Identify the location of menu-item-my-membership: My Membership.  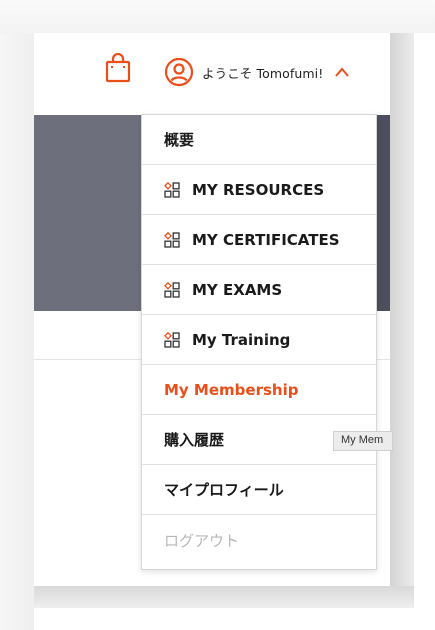
(259, 390).